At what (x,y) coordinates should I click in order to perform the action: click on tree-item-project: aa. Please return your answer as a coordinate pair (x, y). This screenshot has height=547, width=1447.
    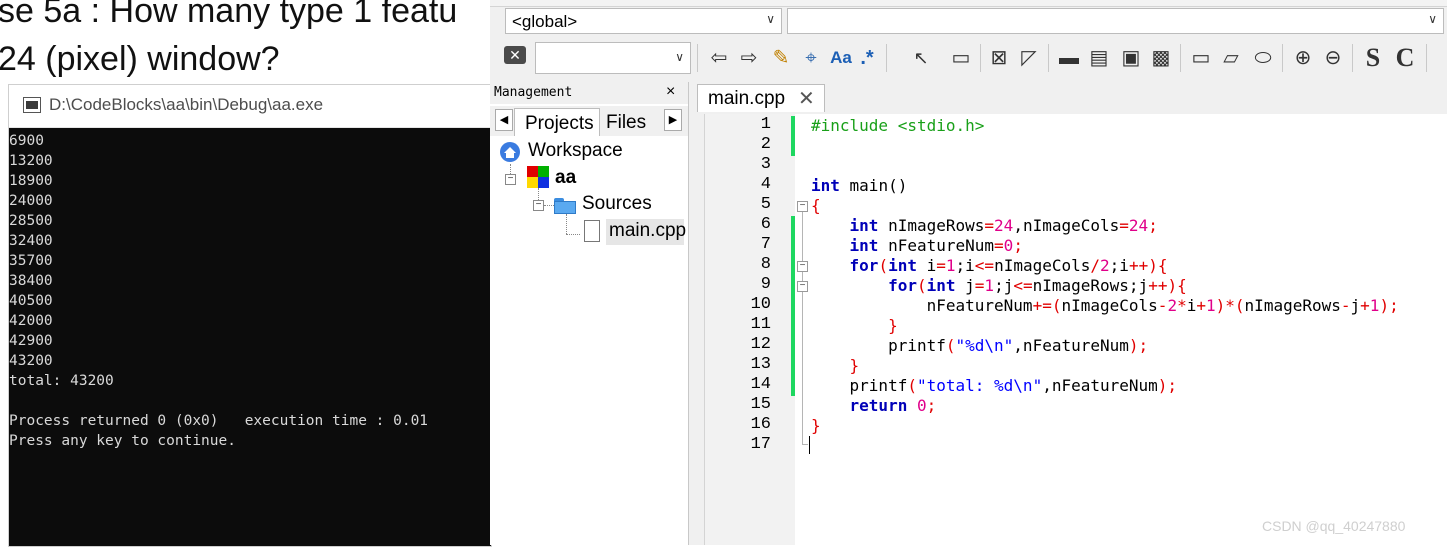
    Looking at the image, I should click on (565, 178).